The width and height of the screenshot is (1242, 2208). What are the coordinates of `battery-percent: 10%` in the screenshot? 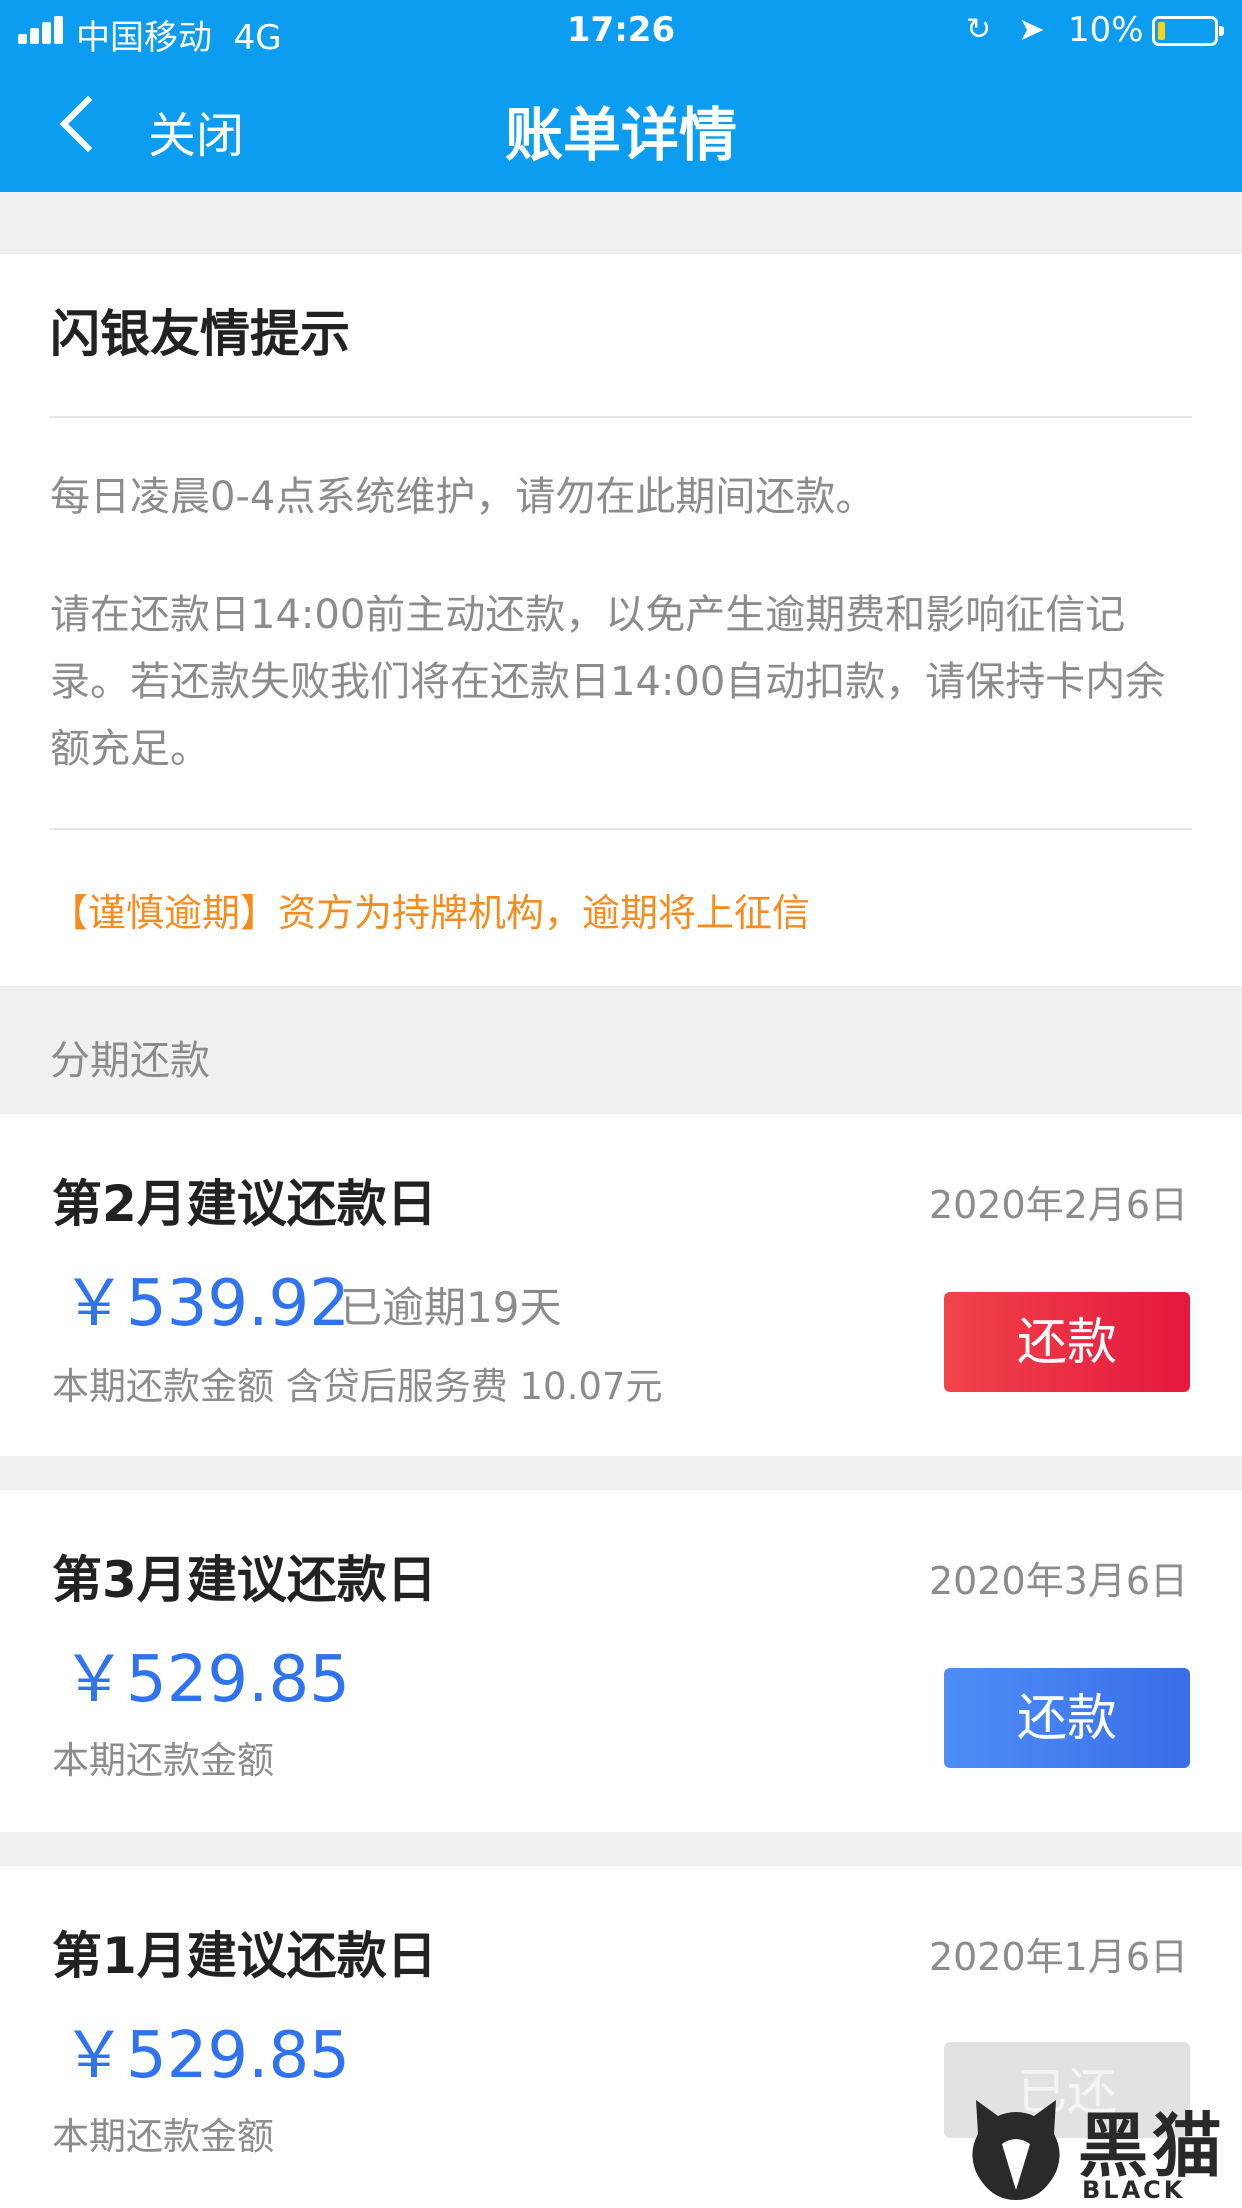 It's located at (1106, 30).